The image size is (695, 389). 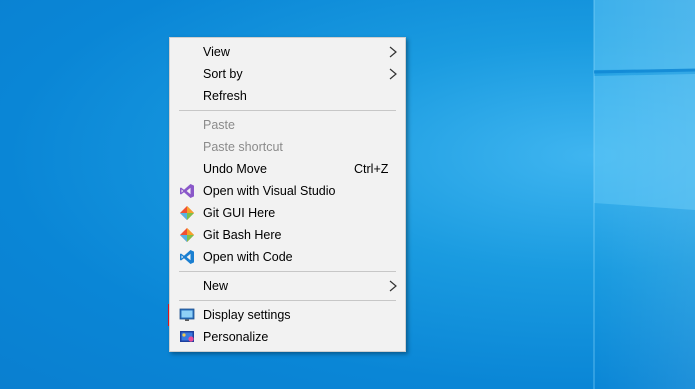 What do you see at coordinates (225, 96) in the screenshot?
I see `refresh-label: Refresh` at bounding box center [225, 96].